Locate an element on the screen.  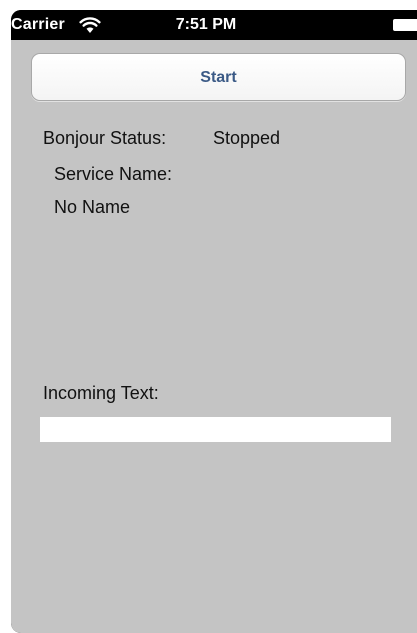
service-name-label: Service Name: is located at coordinates (113, 174).